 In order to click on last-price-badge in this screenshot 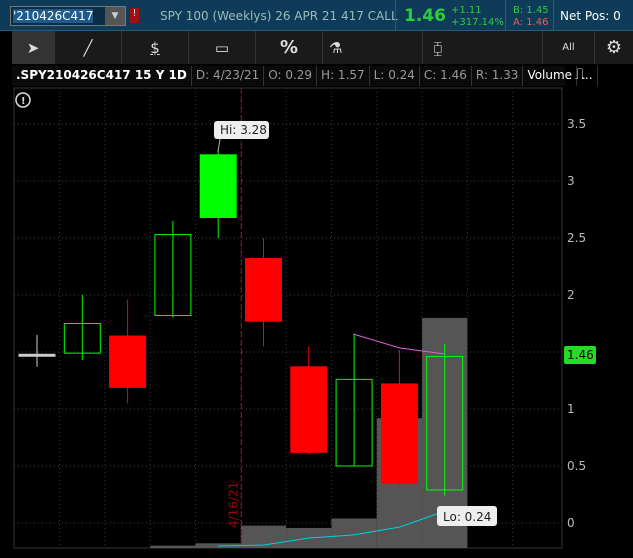, I will do `click(580, 355)`.